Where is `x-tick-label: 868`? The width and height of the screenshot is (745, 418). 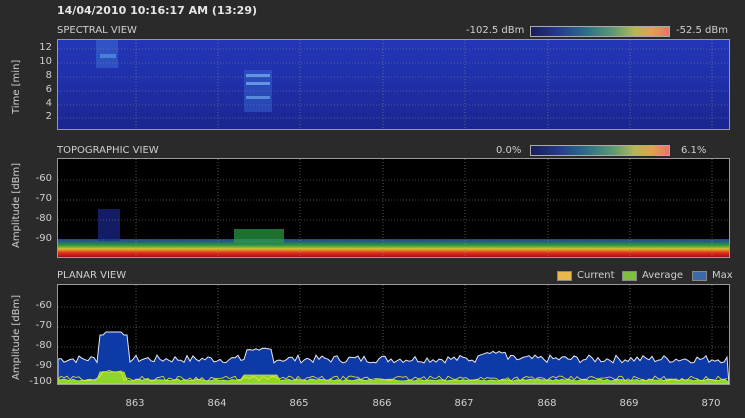
x-tick-label: 868 is located at coordinates (547, 403).